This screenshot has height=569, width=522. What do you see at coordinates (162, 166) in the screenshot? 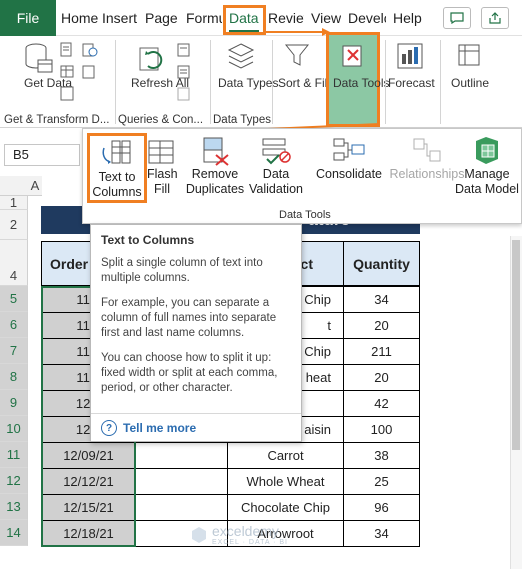
I see `flash-fill-button: Flash Fill` at bounding box center [162, 166].